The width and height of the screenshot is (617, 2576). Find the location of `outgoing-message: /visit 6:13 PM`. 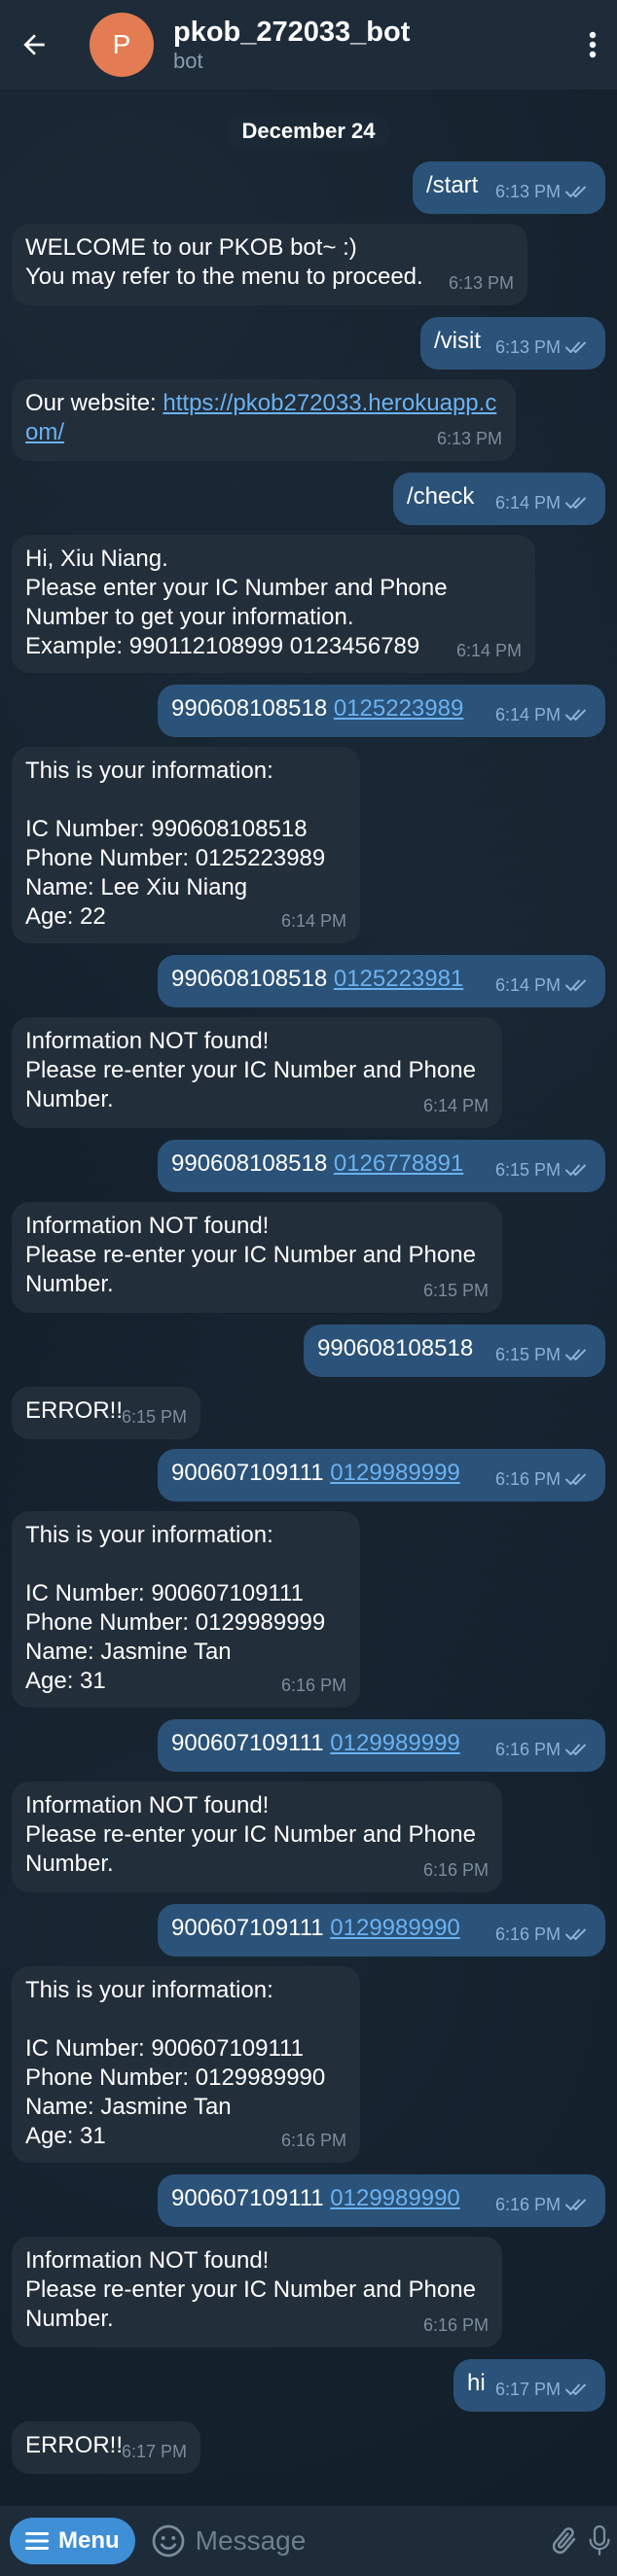

outgoing-message: /visit 6:13 PM is located at coordinates (512, 343).